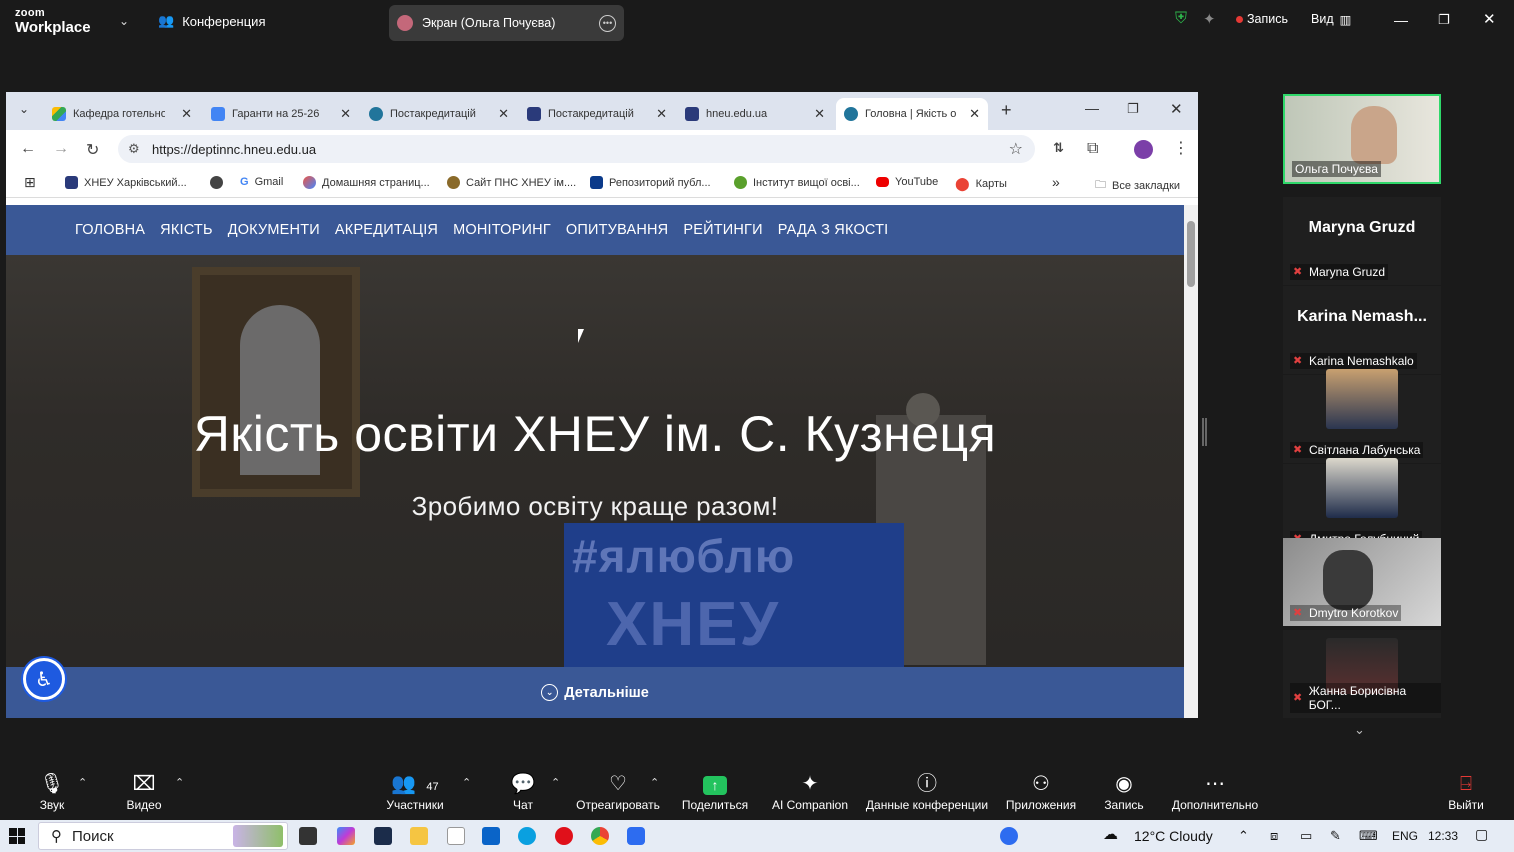  I want to click on task-view-icon, so click(308, 836).